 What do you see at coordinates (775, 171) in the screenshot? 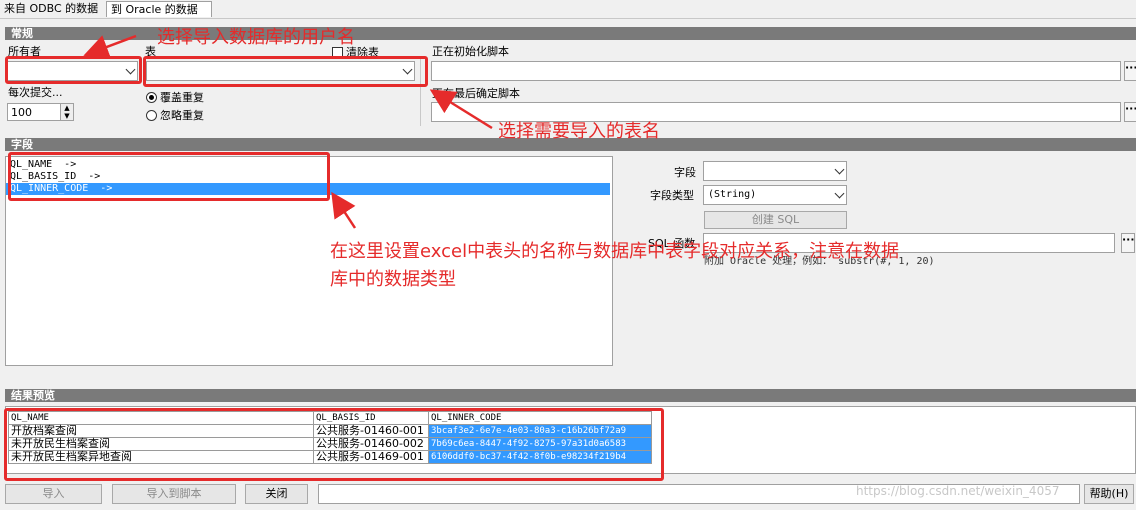
I see `field-combo` at bounding box center [775, 171].